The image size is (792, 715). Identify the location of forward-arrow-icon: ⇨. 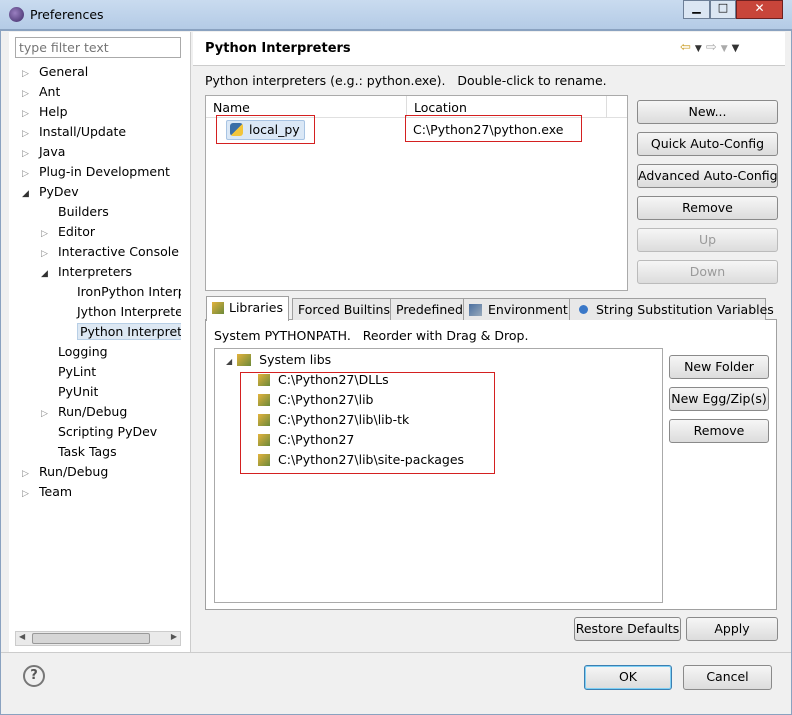
(713, 47).